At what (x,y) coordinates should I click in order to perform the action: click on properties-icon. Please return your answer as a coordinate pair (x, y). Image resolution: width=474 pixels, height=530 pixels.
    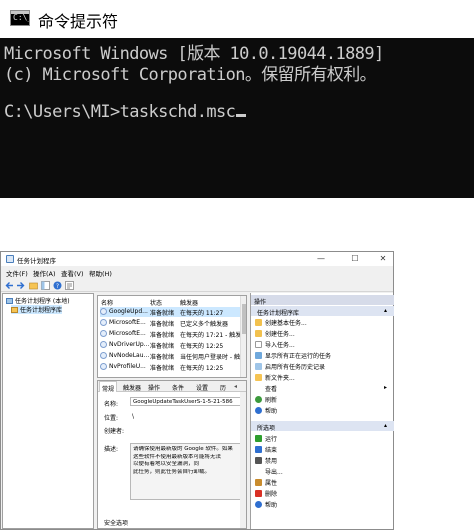
    Looking at the image, I should click on (69, 285).